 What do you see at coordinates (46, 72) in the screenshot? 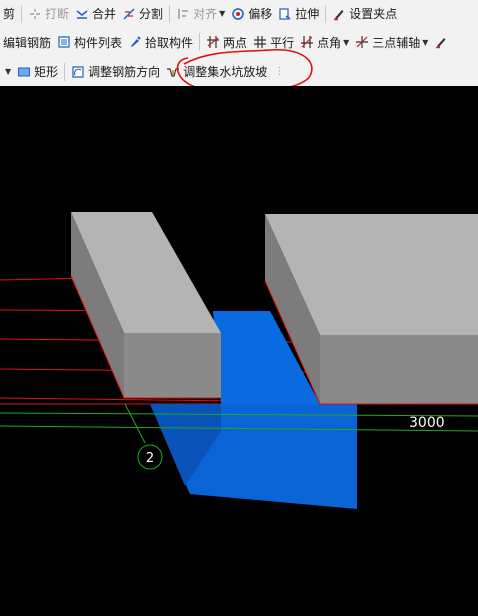
I see `rectangle-label: 矩形` at bounding box center [46, 72].